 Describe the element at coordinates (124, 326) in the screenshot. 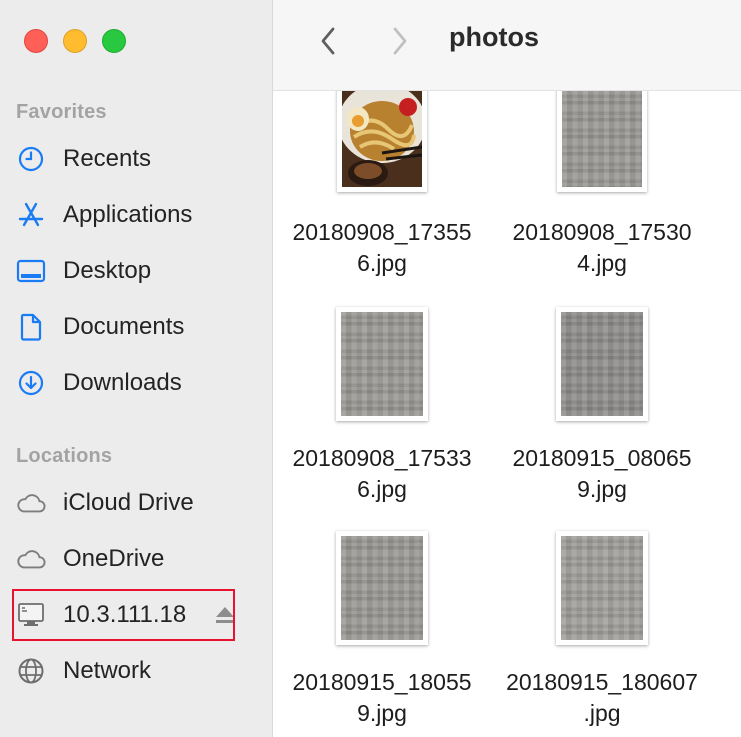

I see `sidebar-item-label: Documents` at that location.